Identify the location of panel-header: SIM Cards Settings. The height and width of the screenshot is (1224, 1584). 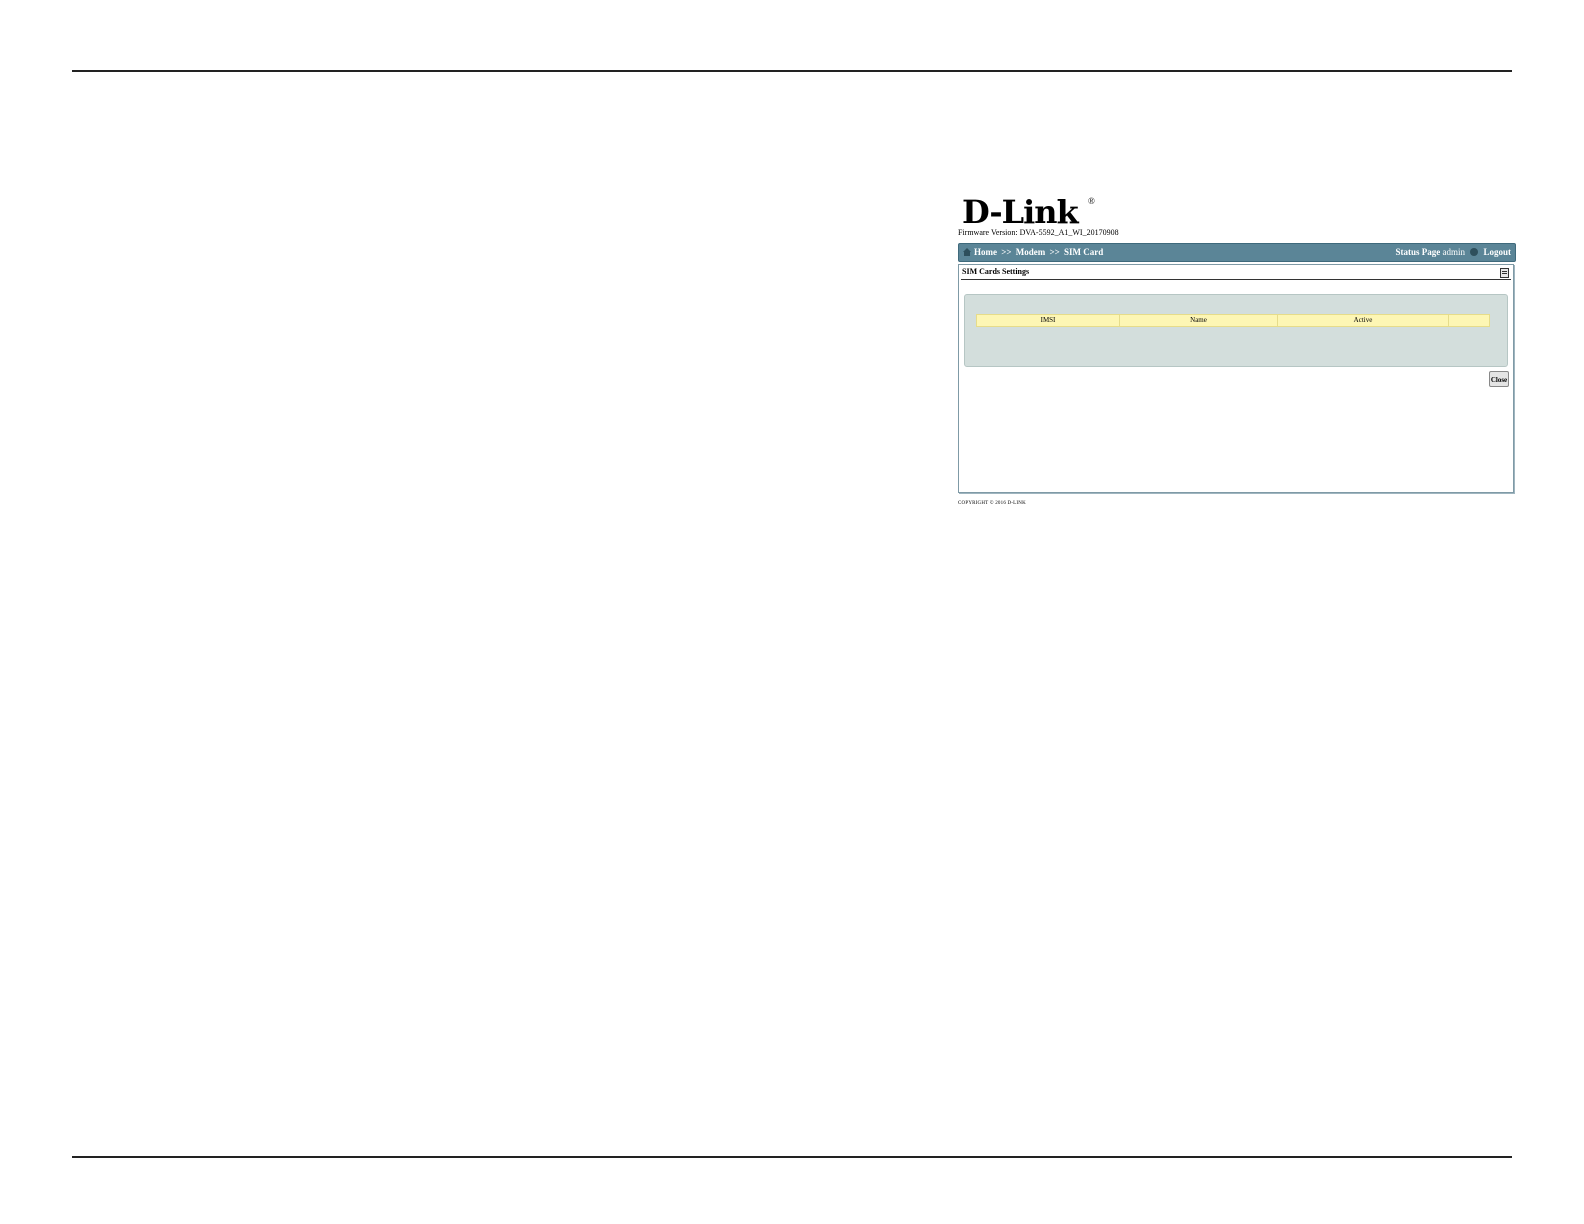
(1236, 272).